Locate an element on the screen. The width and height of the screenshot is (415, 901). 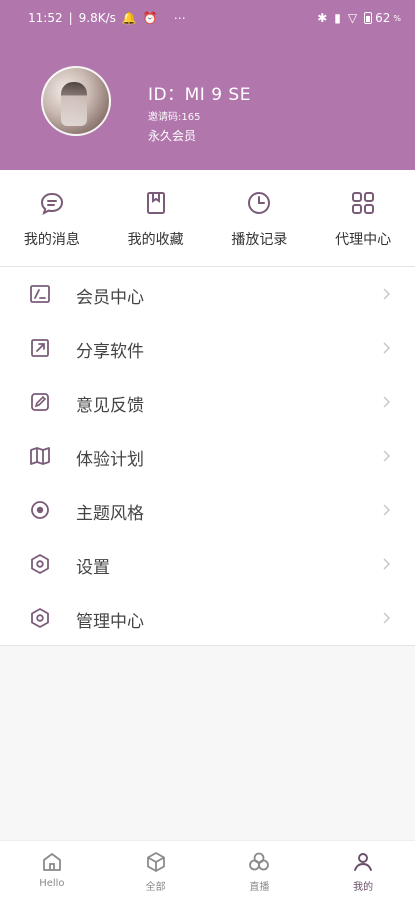
bluetooth-icon: ✱ is located at coordinates (322, 18).